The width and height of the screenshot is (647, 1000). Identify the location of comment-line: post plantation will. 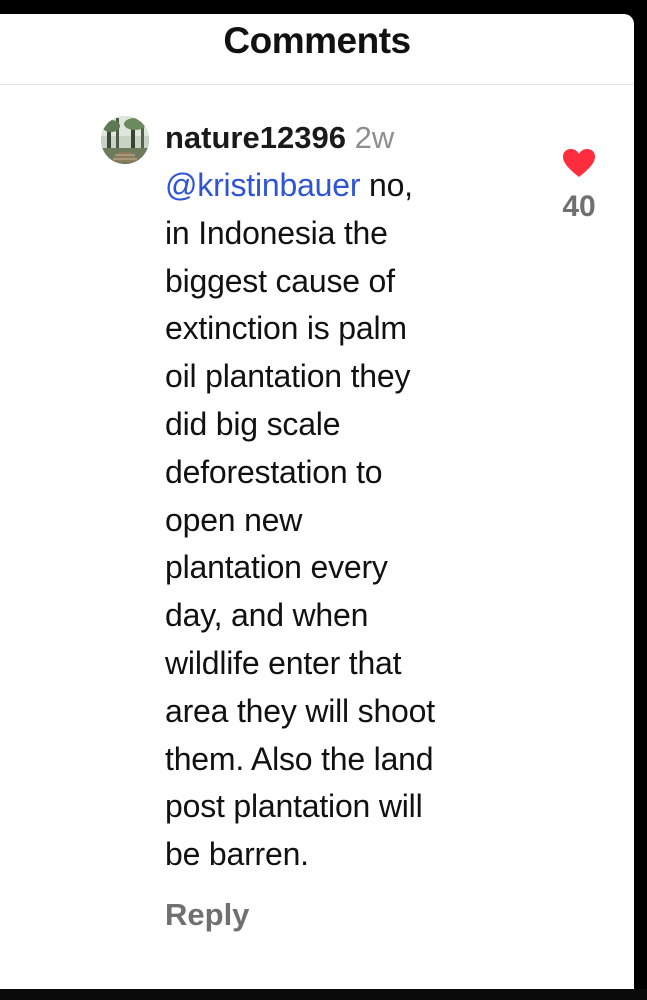
(294, 806).